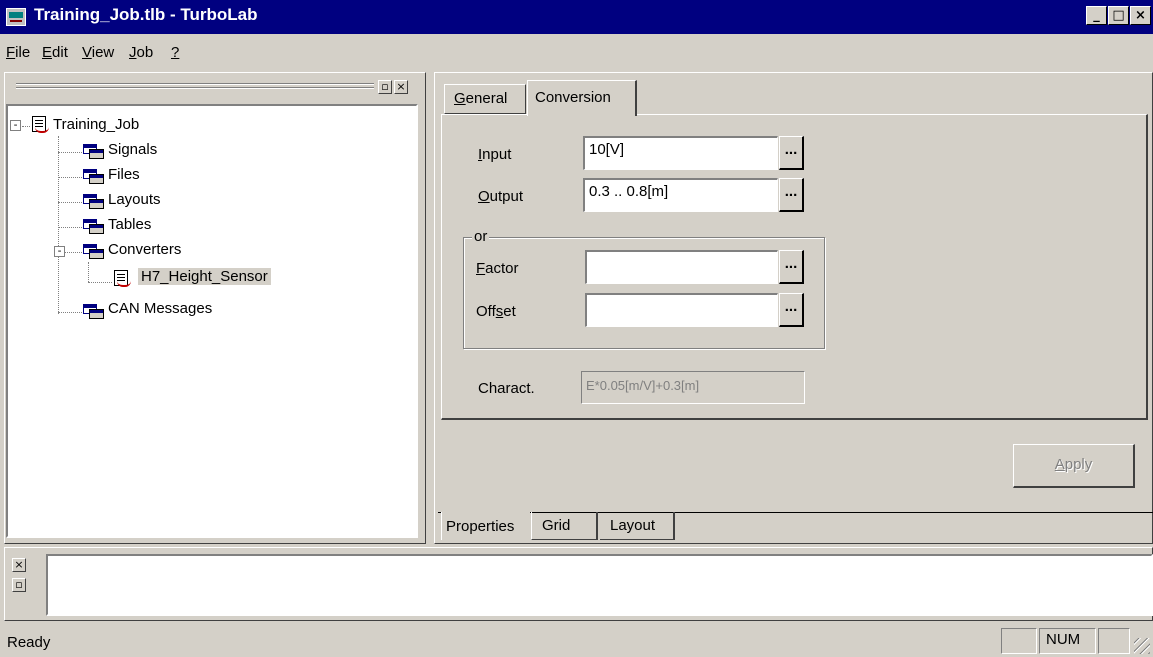 The image size is (1153, 657). I want to click on input-field: 10[V], so click(680, 153).